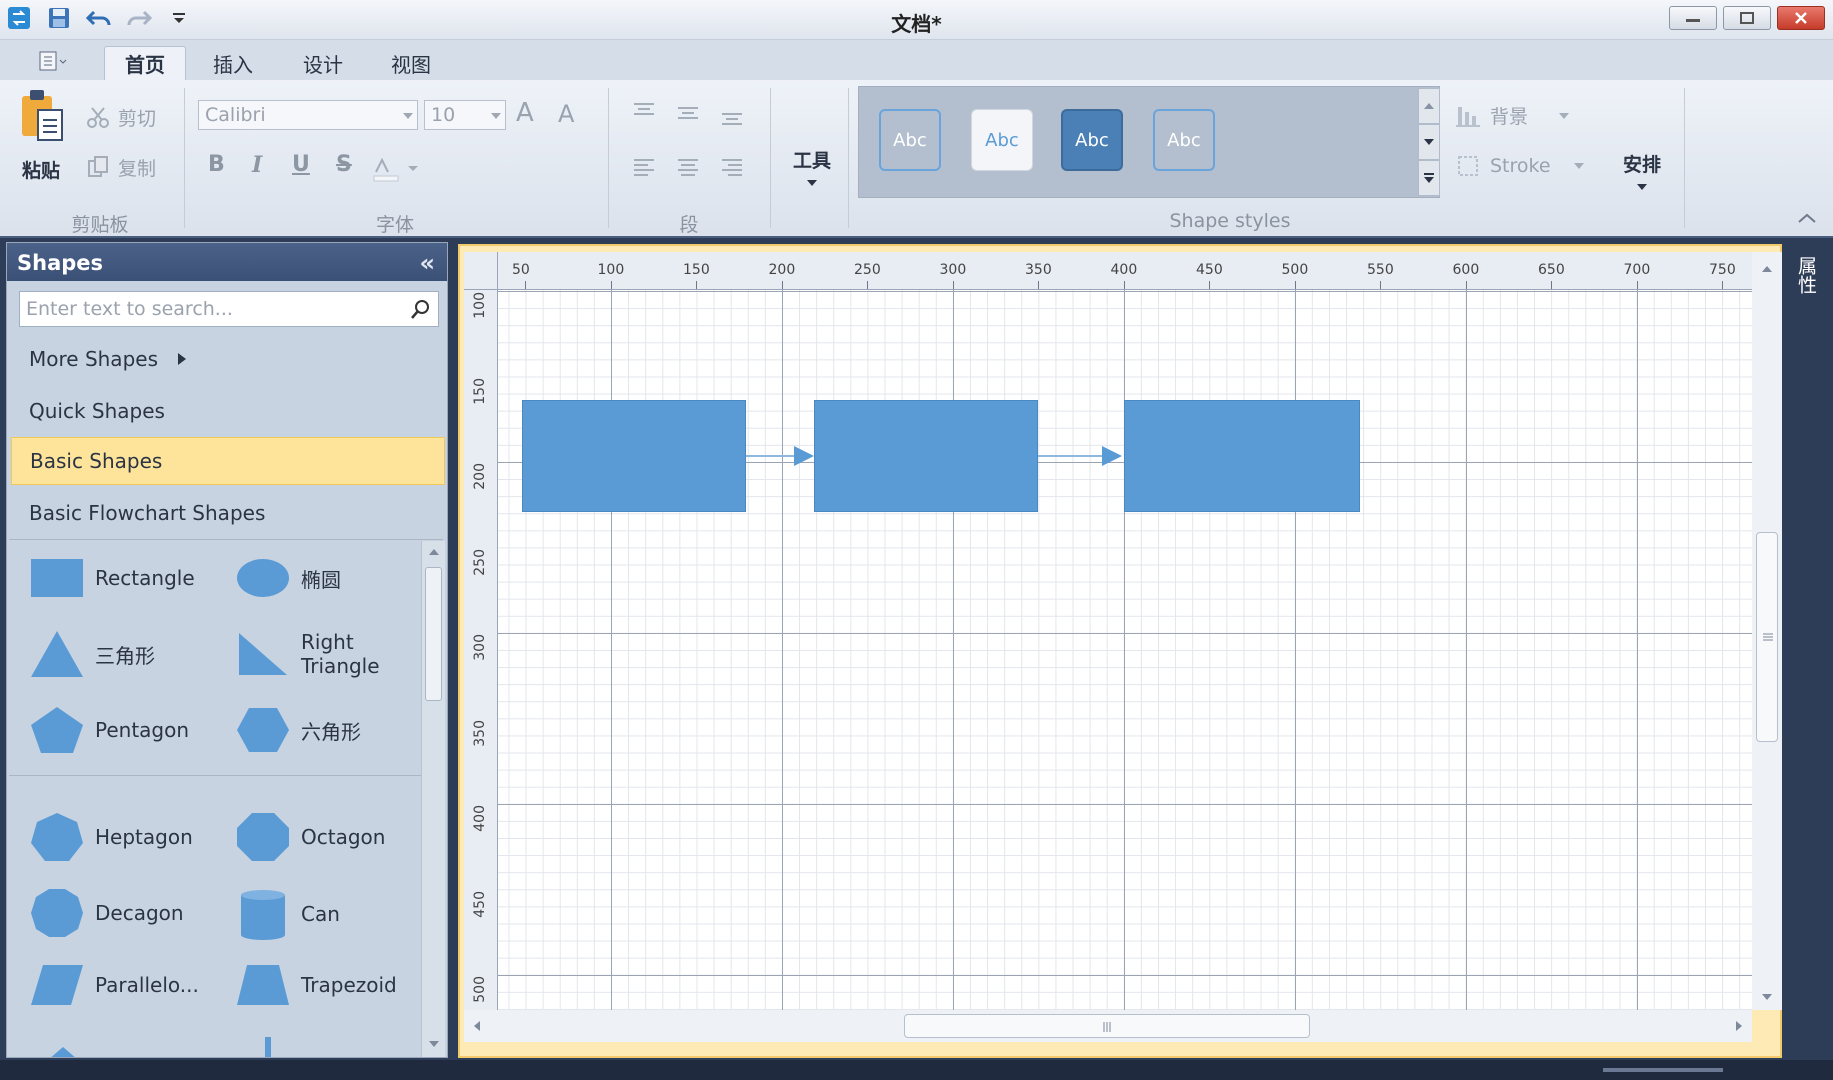 This screenshot has height=1080, width=1833. What do you see at coordinates (1747, 18) in the screenshot?
I see `maximize-button` at bounding box center [1747, 18].